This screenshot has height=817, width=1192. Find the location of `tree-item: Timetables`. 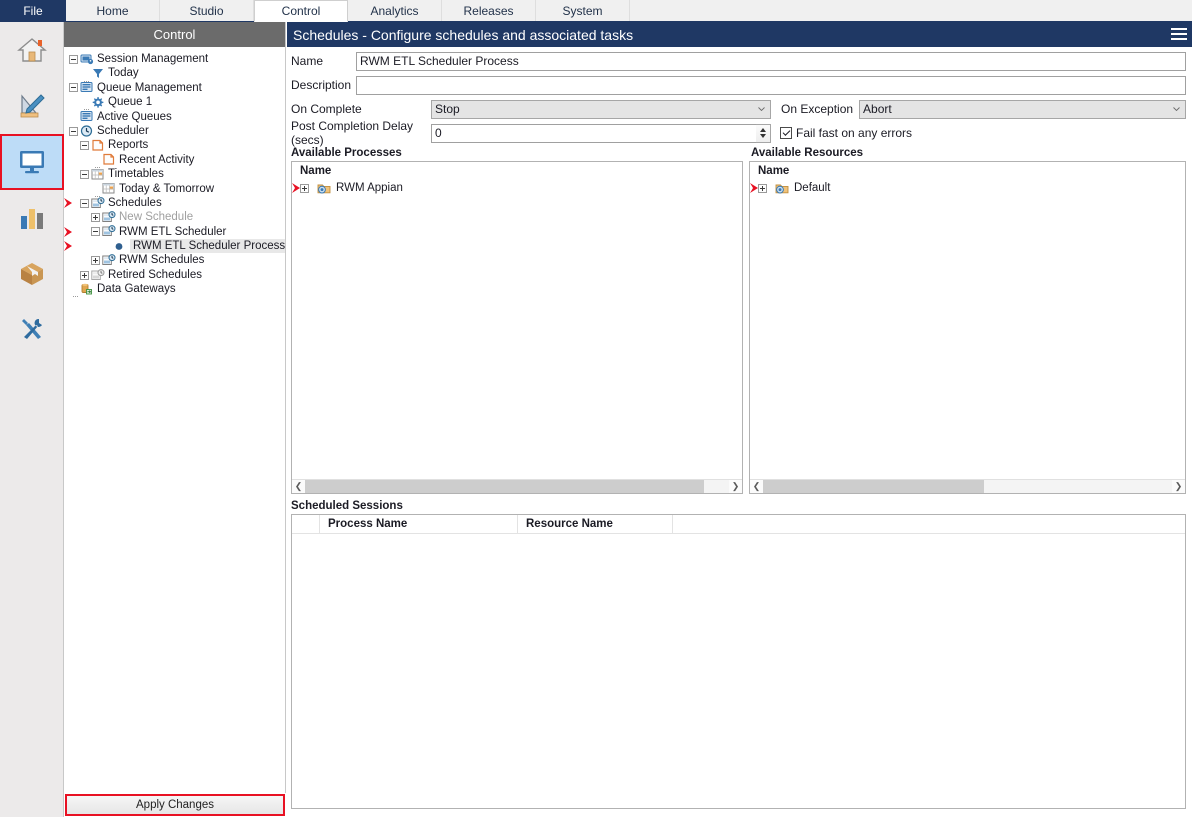

tree-item: Timetables is located at coordinates (174, 174).